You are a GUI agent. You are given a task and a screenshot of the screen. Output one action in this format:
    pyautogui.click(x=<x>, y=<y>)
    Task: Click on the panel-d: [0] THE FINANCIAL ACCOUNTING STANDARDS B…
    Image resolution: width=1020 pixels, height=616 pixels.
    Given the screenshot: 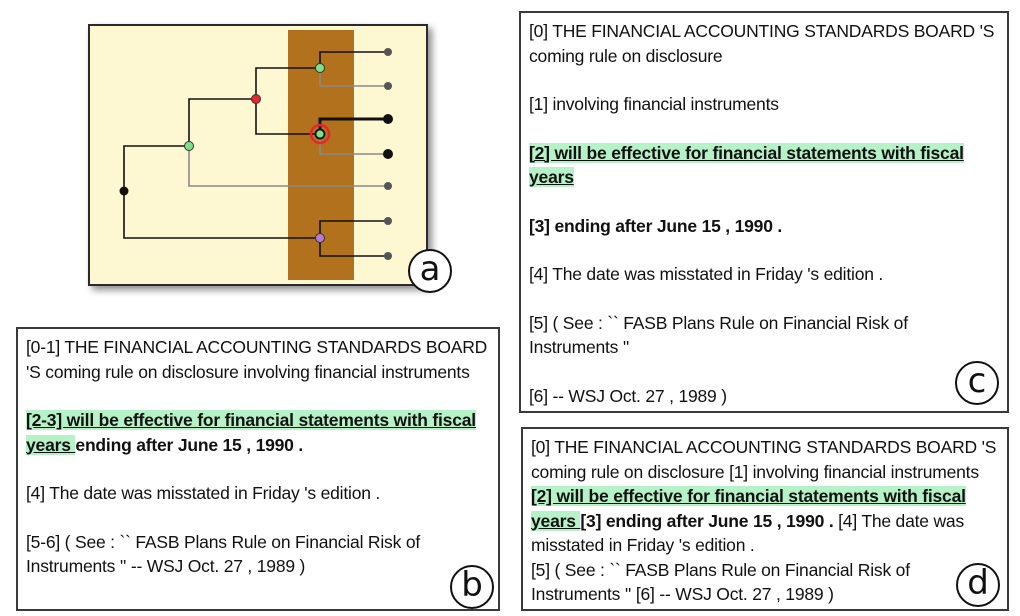 What is the action you would take?
    pyautogui.click(x=765, y=519)
    